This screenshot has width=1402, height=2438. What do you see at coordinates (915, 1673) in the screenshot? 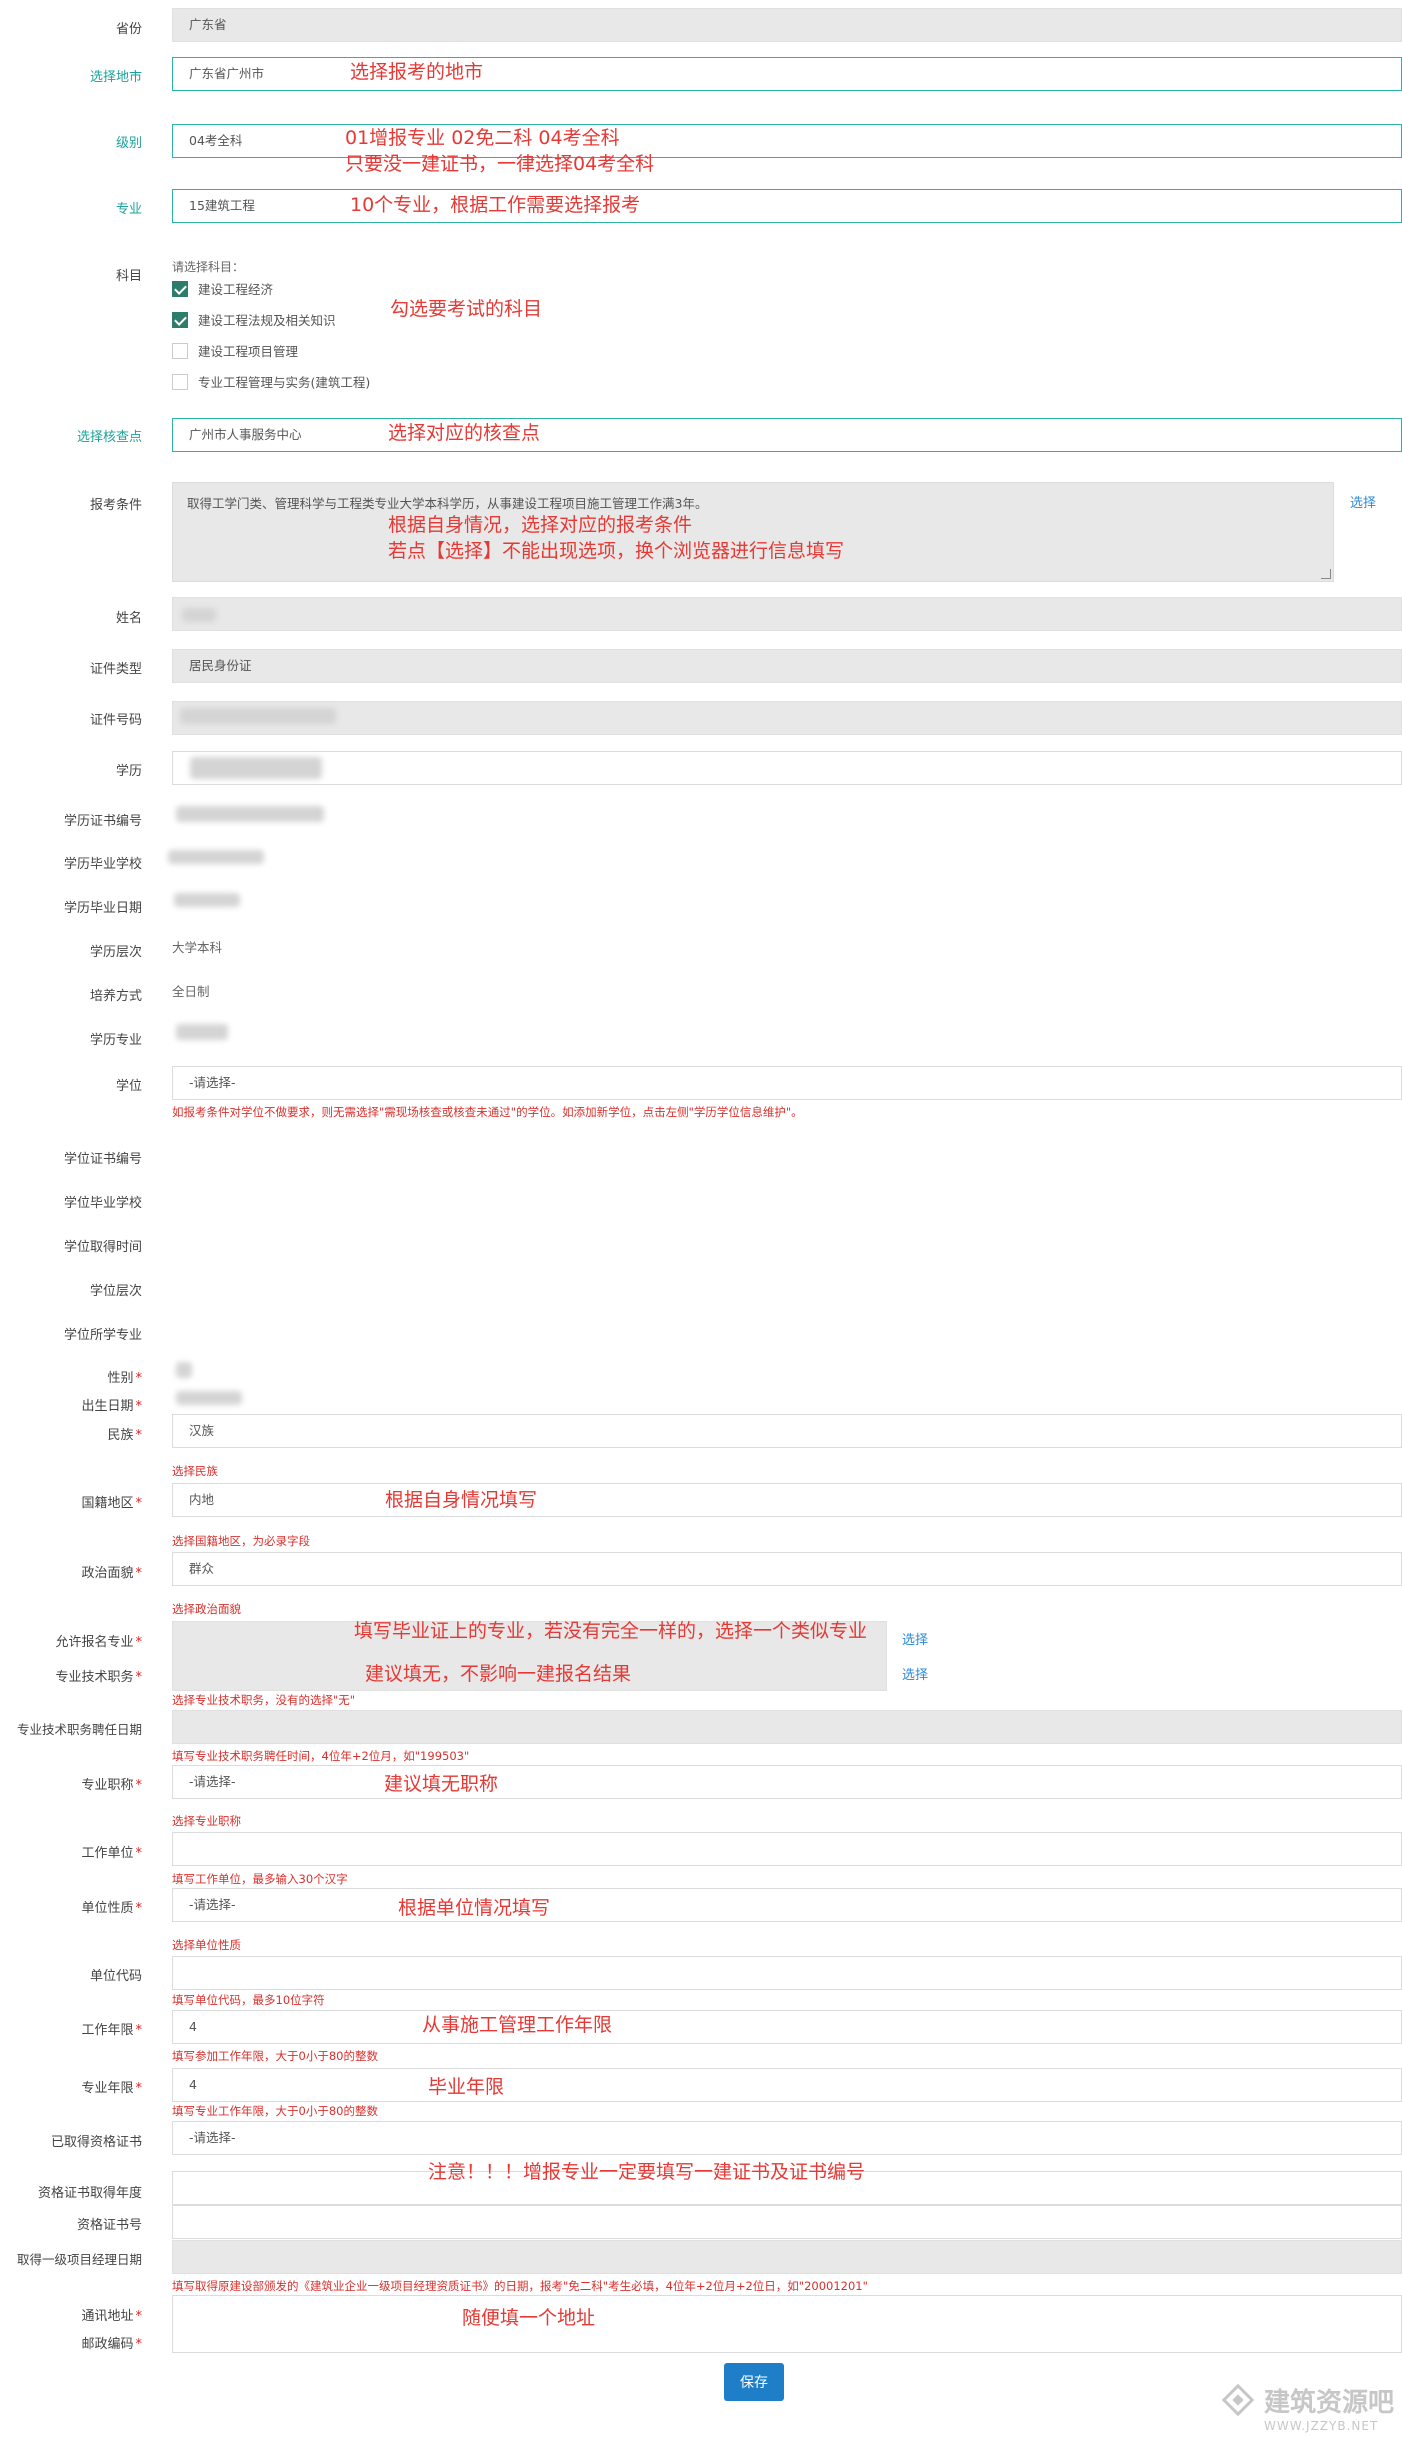
I see `title-select-link: 选择` at bounding box center [915, 1673].